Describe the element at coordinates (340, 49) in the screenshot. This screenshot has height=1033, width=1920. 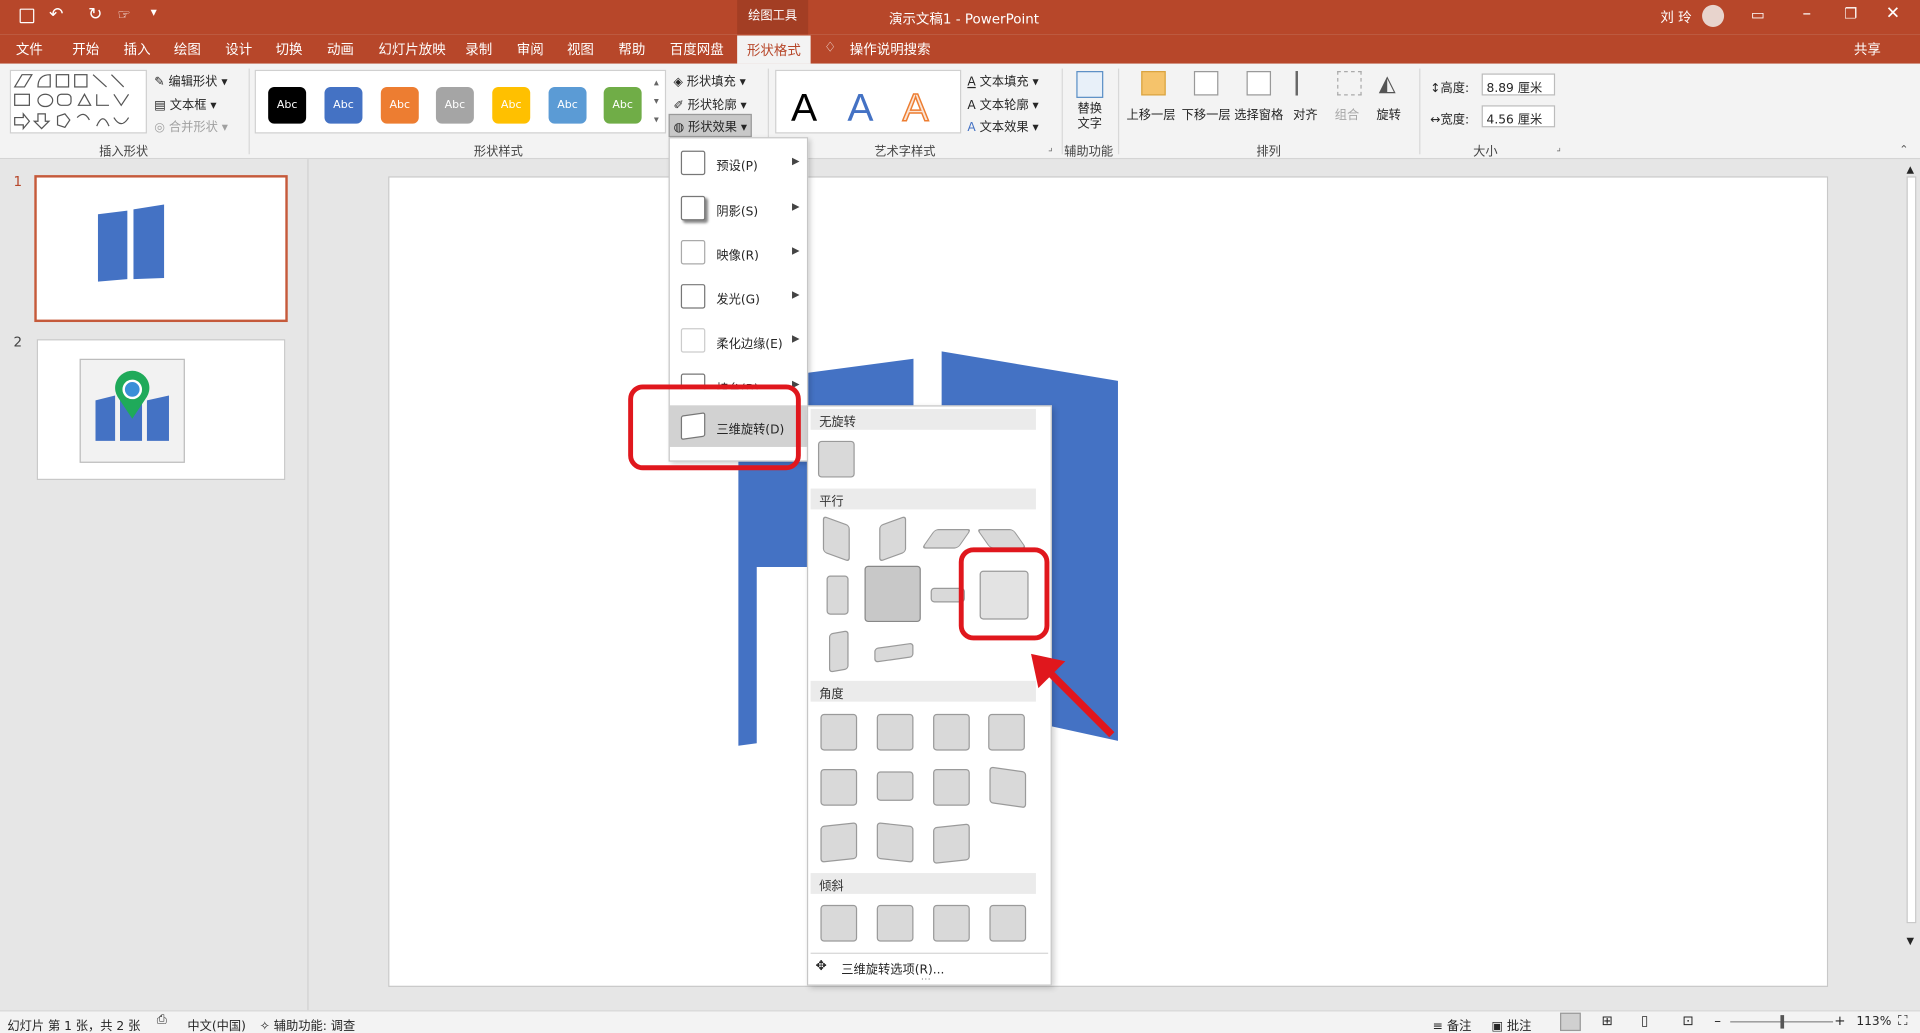
I see `tab-animations: 动画` at that location.